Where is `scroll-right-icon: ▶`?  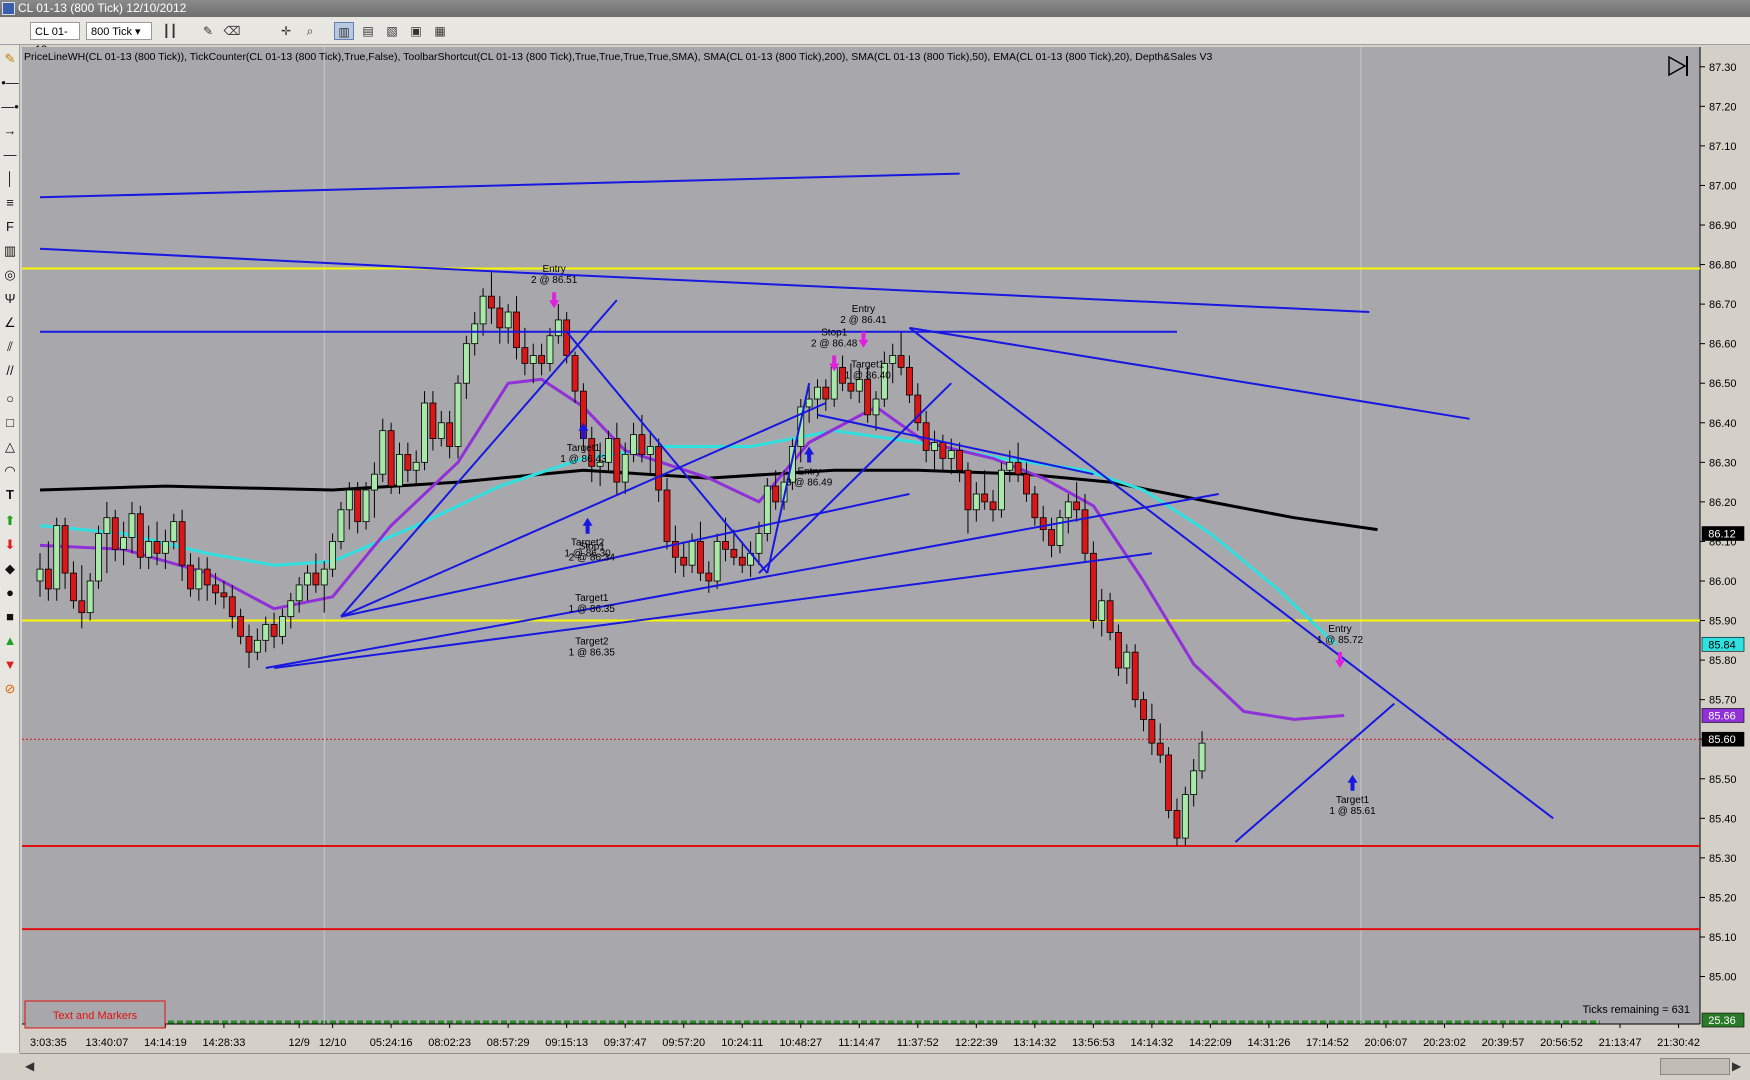 scroll-right-icon: ▶ is located at coordinates (1736, 1066).